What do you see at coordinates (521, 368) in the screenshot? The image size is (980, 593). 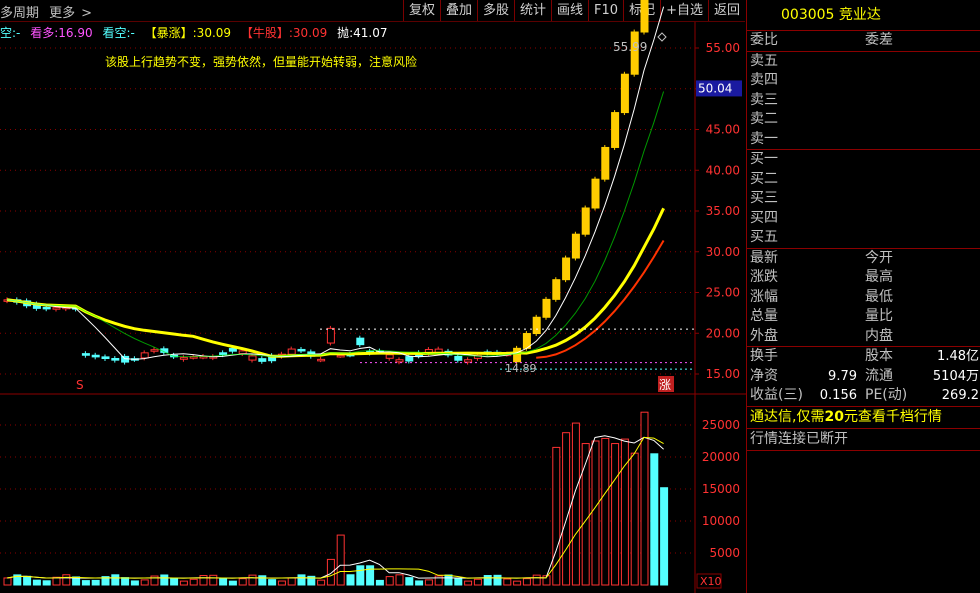 I see `low-price-label: 14.89` at bounding box center [521, 368].